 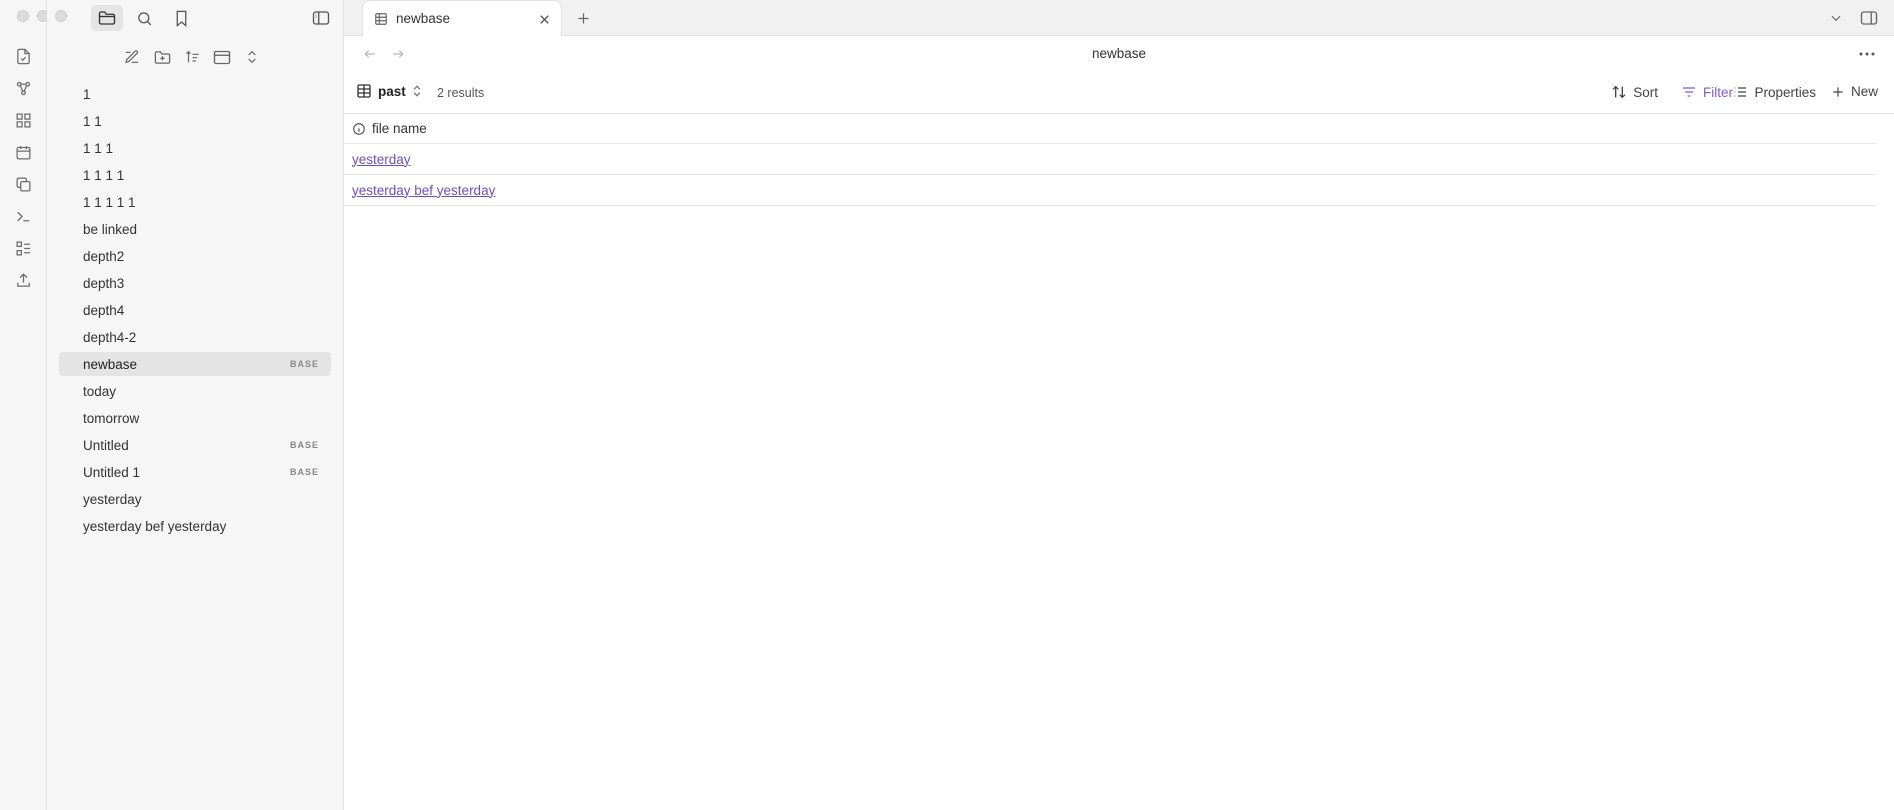 I want to click on maximize-window-button, so click(x=61, y=16).